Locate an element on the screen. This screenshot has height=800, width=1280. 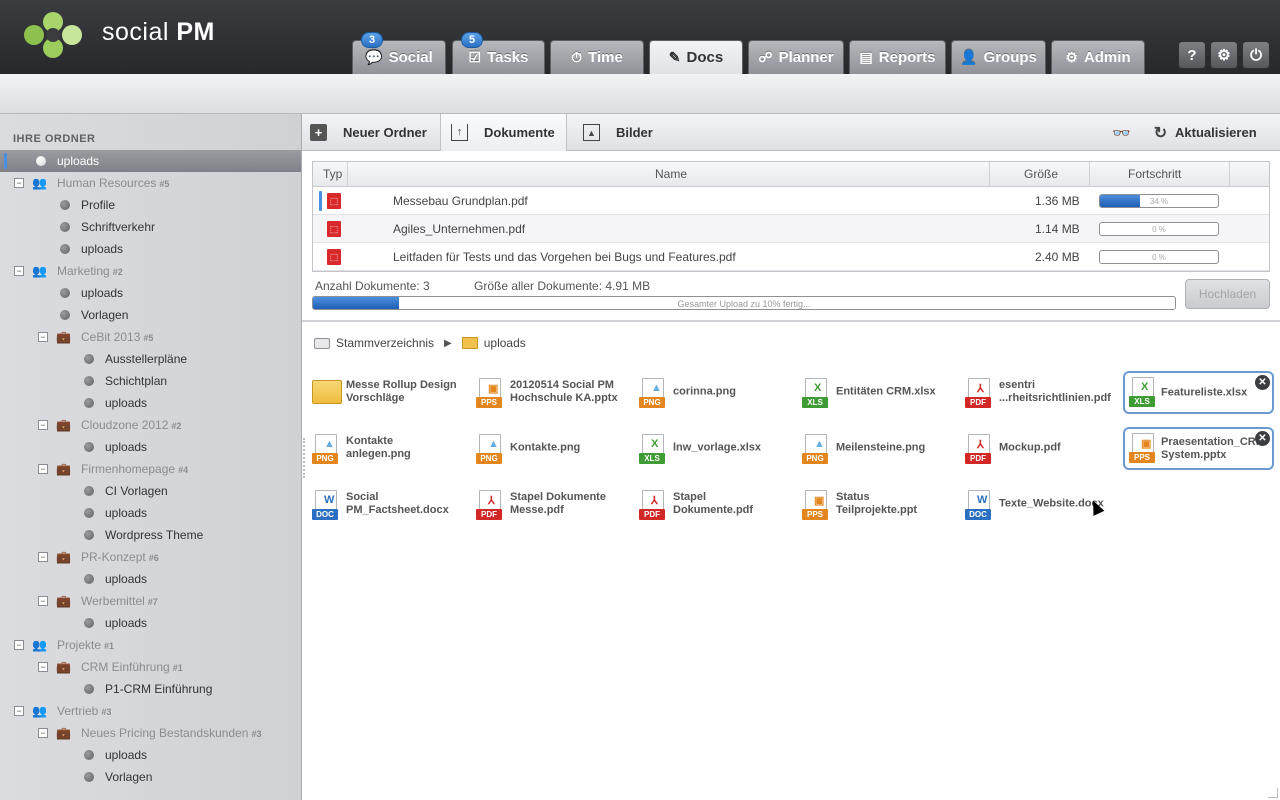
file-item: X XLS Entitäten CRM.xlsx is located at coordinates (877, 392).